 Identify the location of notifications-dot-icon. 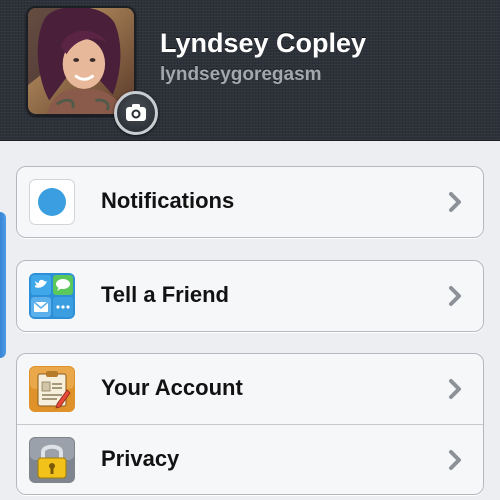
(52, 202).